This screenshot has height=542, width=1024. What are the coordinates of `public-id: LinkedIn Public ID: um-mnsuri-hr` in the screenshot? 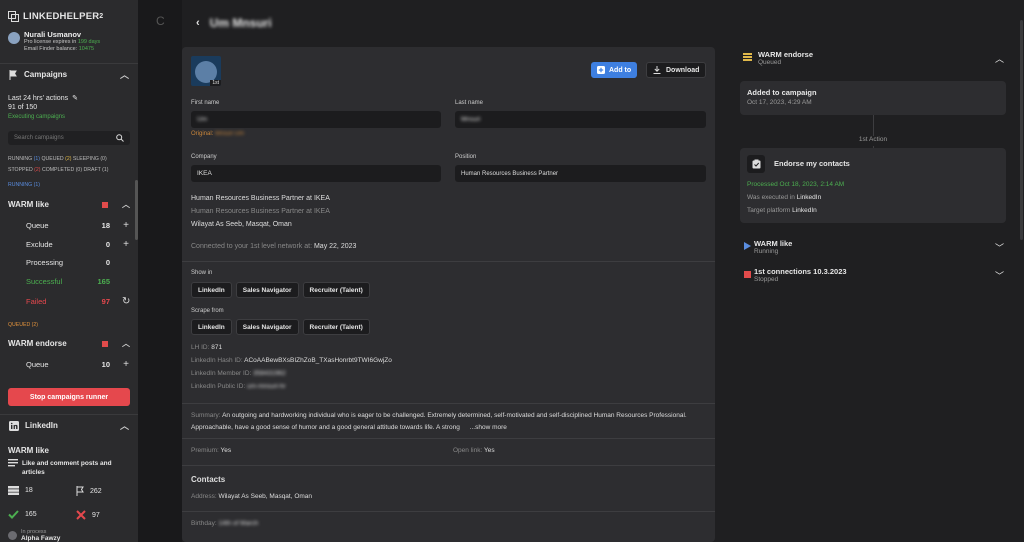 It's located at (238, 386).